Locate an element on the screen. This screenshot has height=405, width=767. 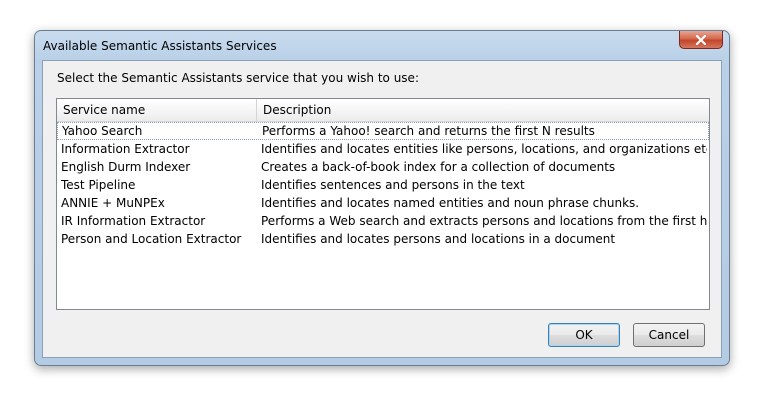
column-header-description: Description is located at coordinates (483, 110).